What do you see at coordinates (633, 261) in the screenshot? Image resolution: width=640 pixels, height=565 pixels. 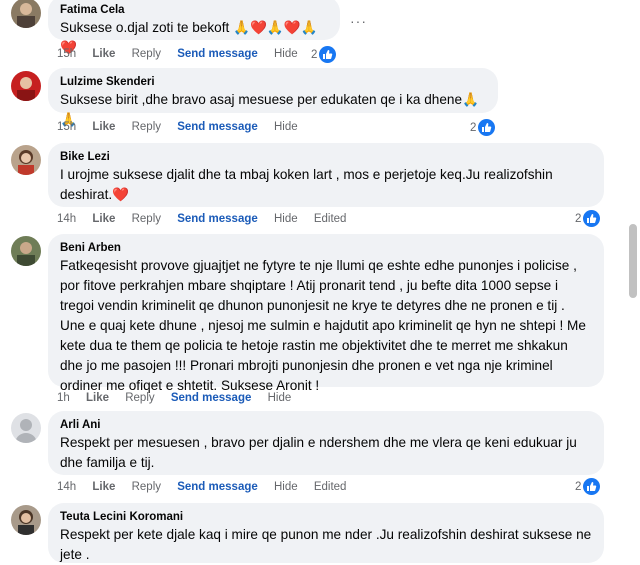 I see `scrollbar-thumb` at bounding box center [633, 261].